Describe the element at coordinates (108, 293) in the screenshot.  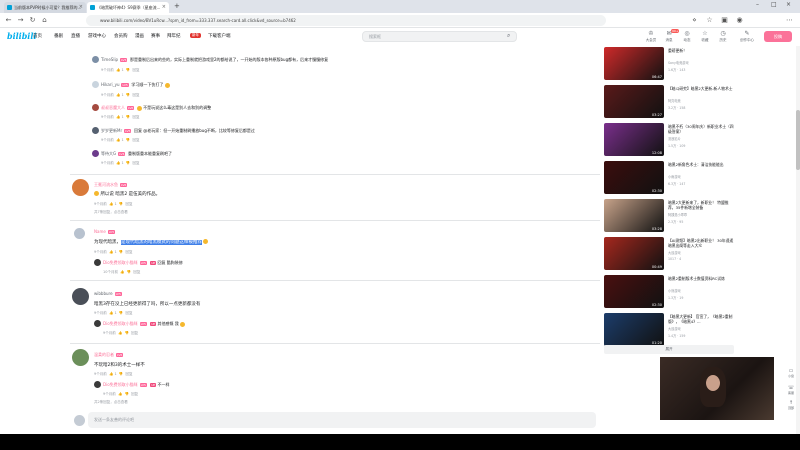
I see `comment-username: wibbbure LV5` at that location.